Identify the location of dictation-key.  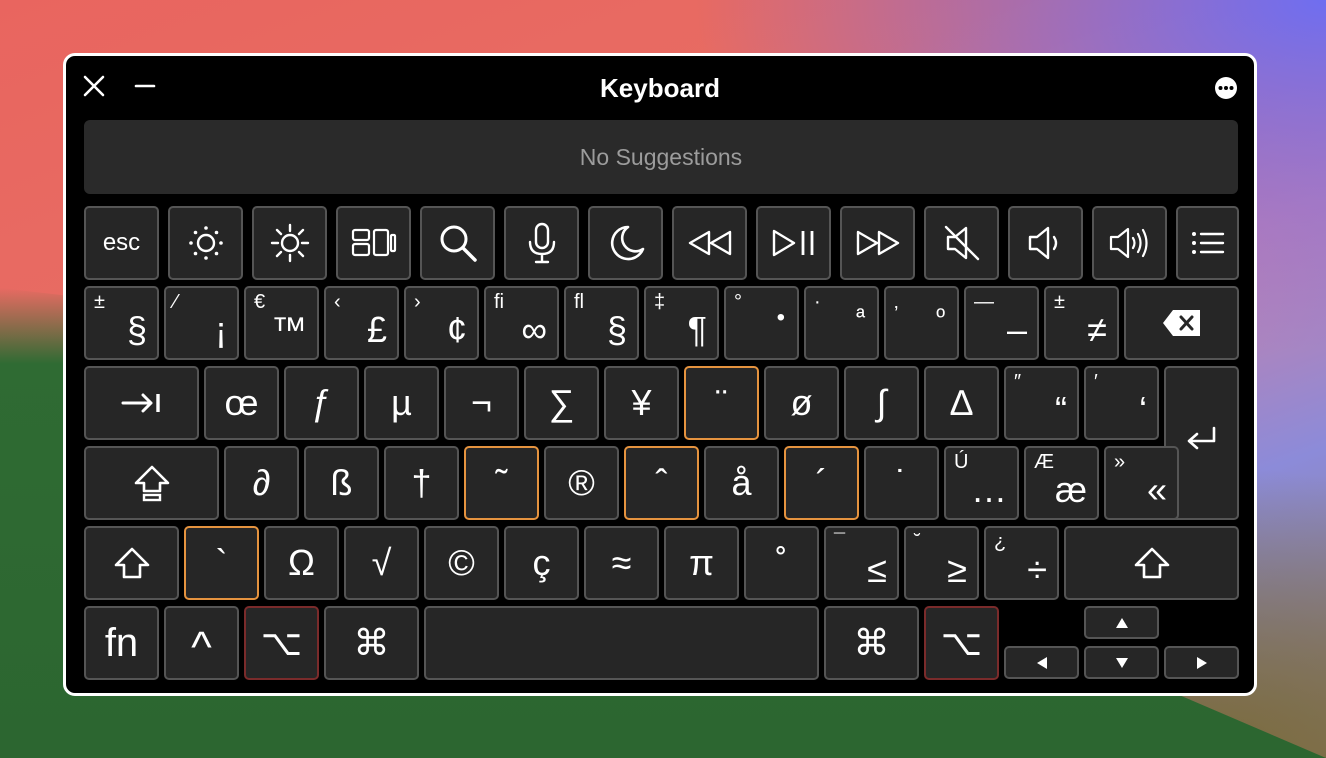
(541, 243).